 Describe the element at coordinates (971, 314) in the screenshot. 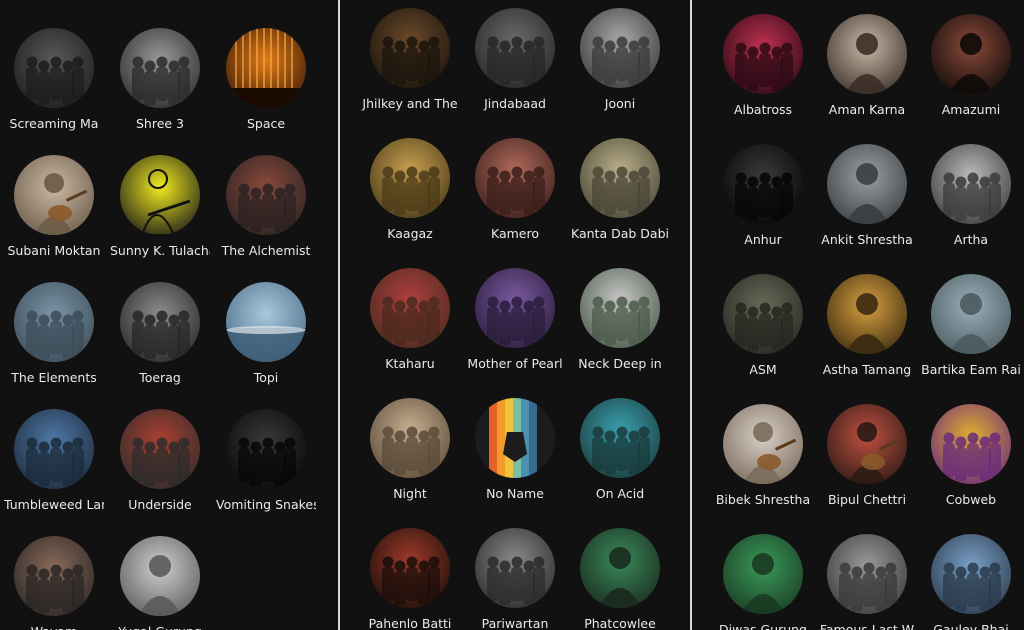

I see `portrait-water-avatar-icon` at that location.